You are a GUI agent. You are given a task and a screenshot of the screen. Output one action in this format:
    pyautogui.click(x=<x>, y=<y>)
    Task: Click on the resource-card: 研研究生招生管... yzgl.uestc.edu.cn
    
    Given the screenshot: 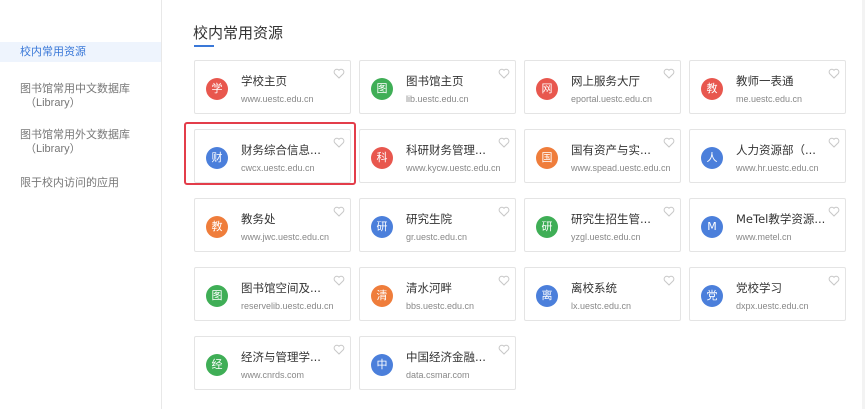 What is the action you would take?
    pyautogui.click(x=602, y=225)
    